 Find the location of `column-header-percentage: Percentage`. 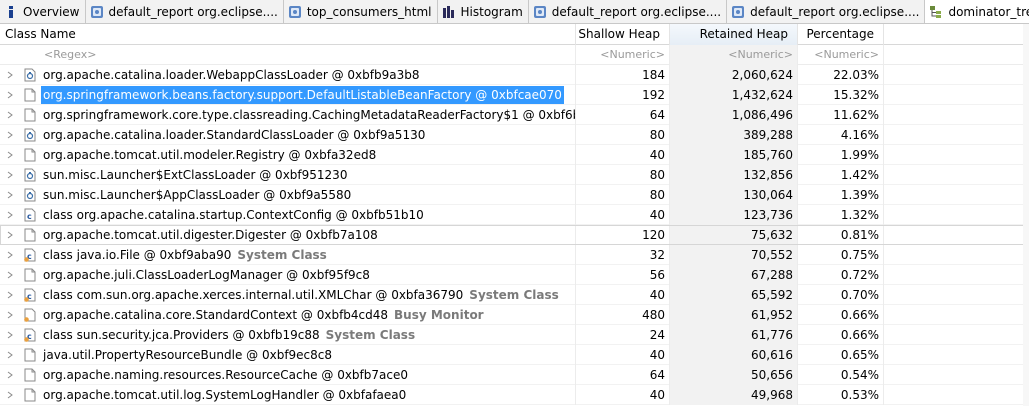

column-header-percentage: Percentage is located at coordinates (841, 34).